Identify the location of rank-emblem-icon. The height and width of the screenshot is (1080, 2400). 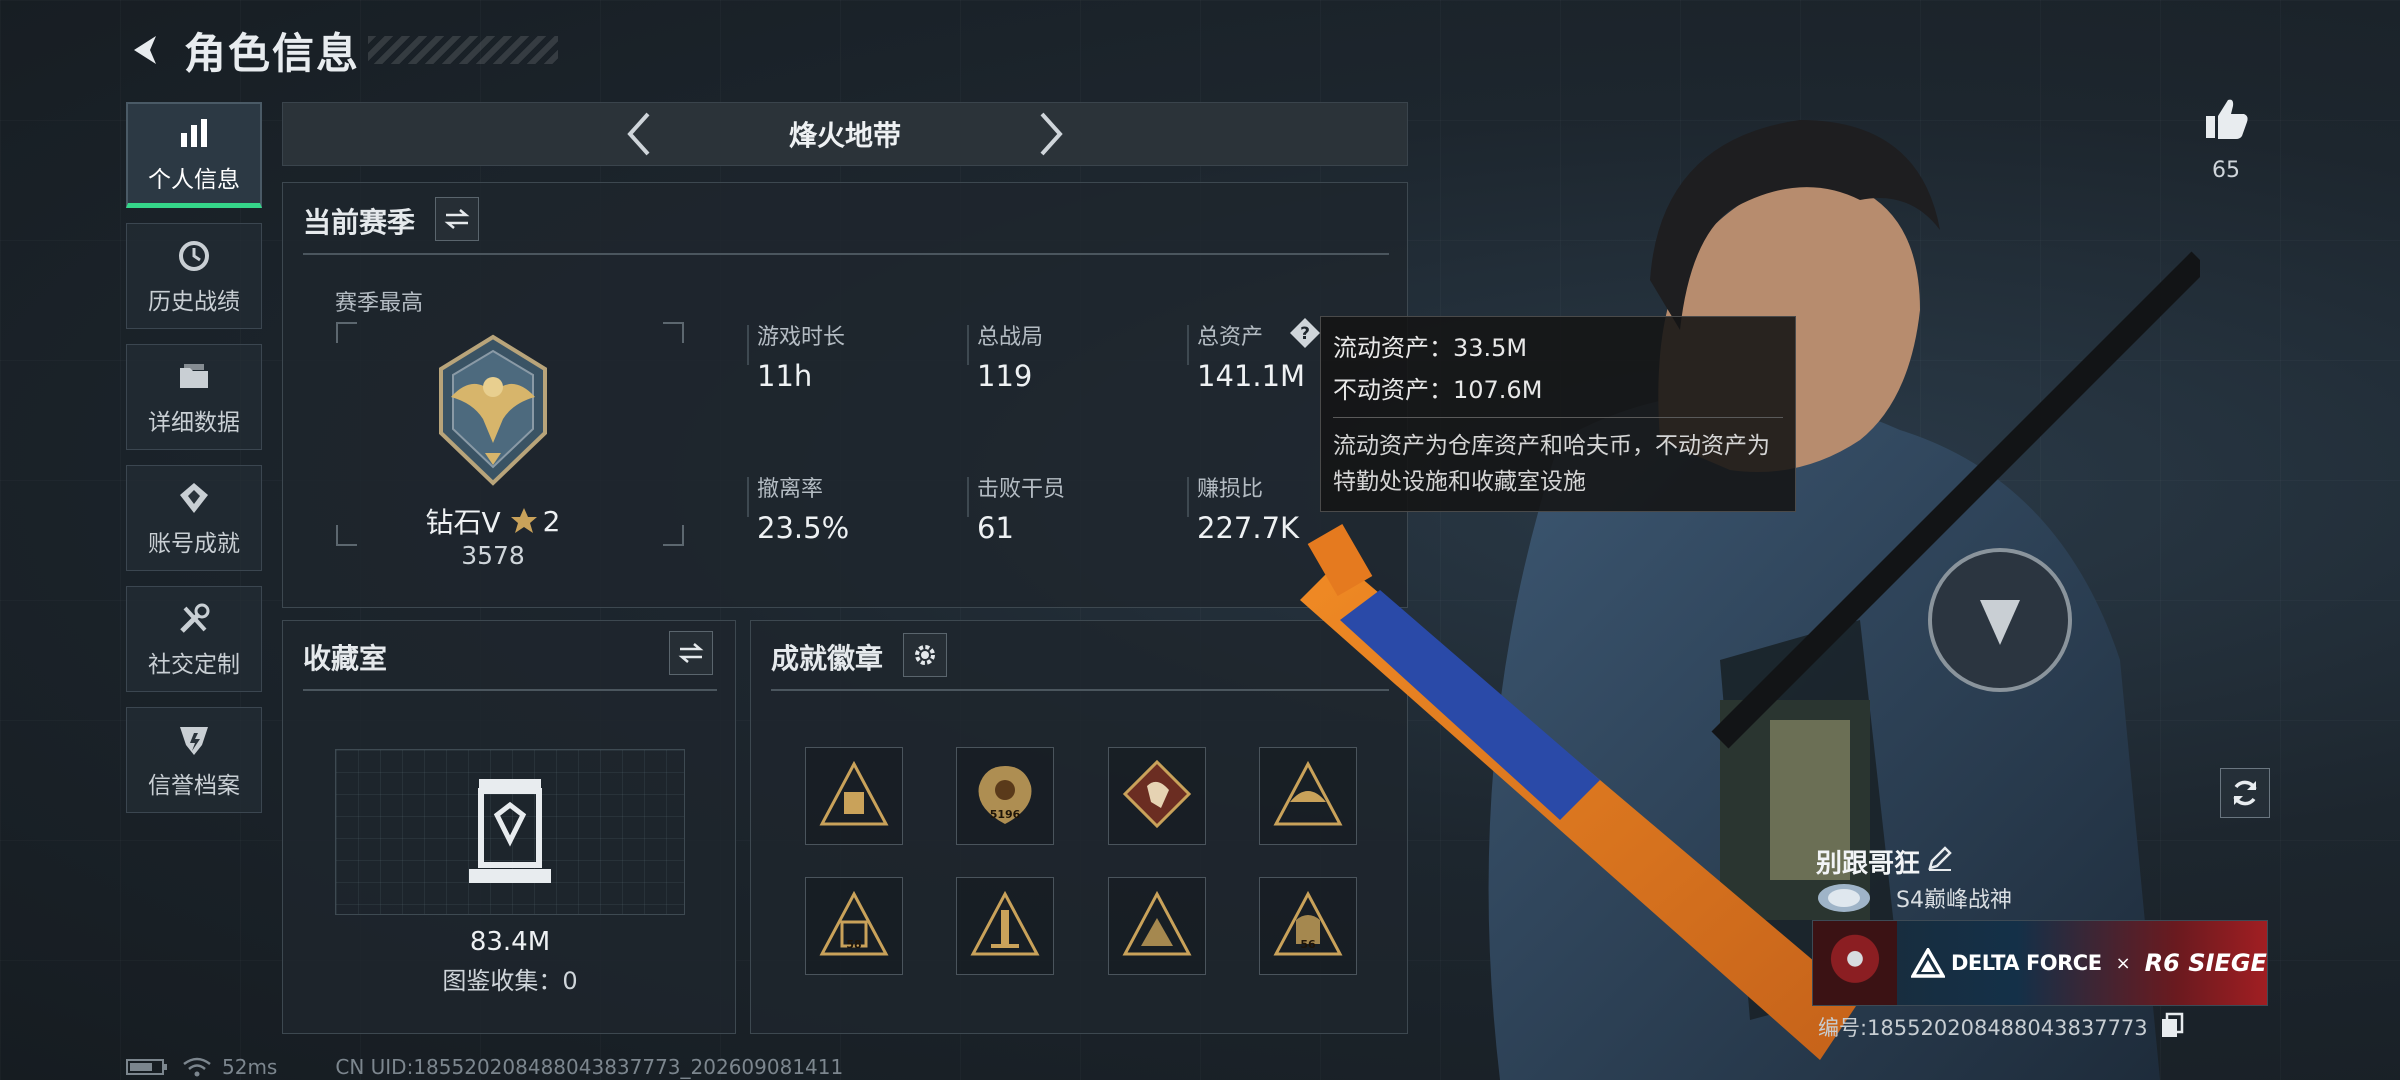
(493, 410).